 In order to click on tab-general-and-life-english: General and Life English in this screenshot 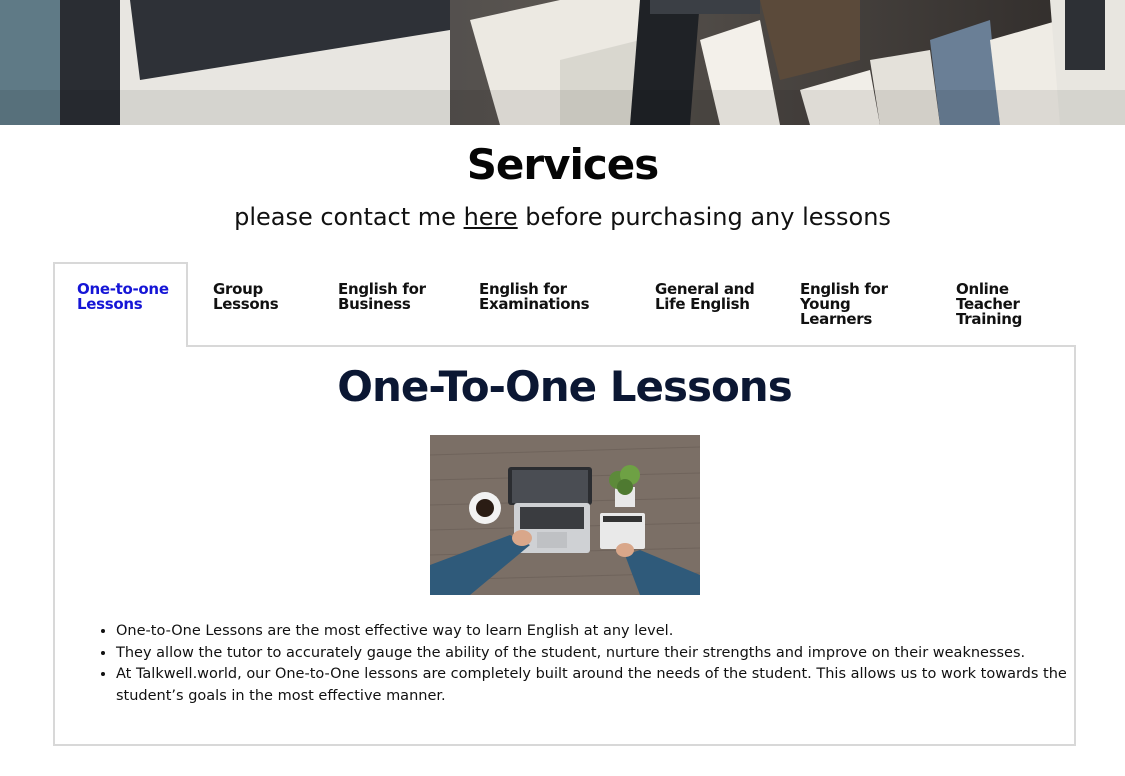, I will do `click(705, 297)`.